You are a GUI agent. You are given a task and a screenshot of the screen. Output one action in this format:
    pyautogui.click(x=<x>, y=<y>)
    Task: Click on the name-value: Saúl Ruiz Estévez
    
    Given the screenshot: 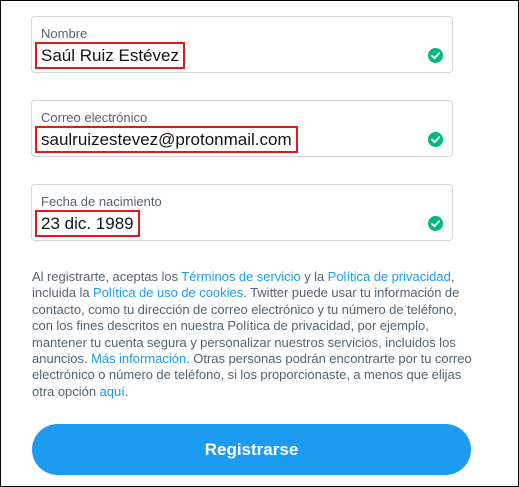 What is the action you would take?
    pyautogui.click(x=110, y=55)
    